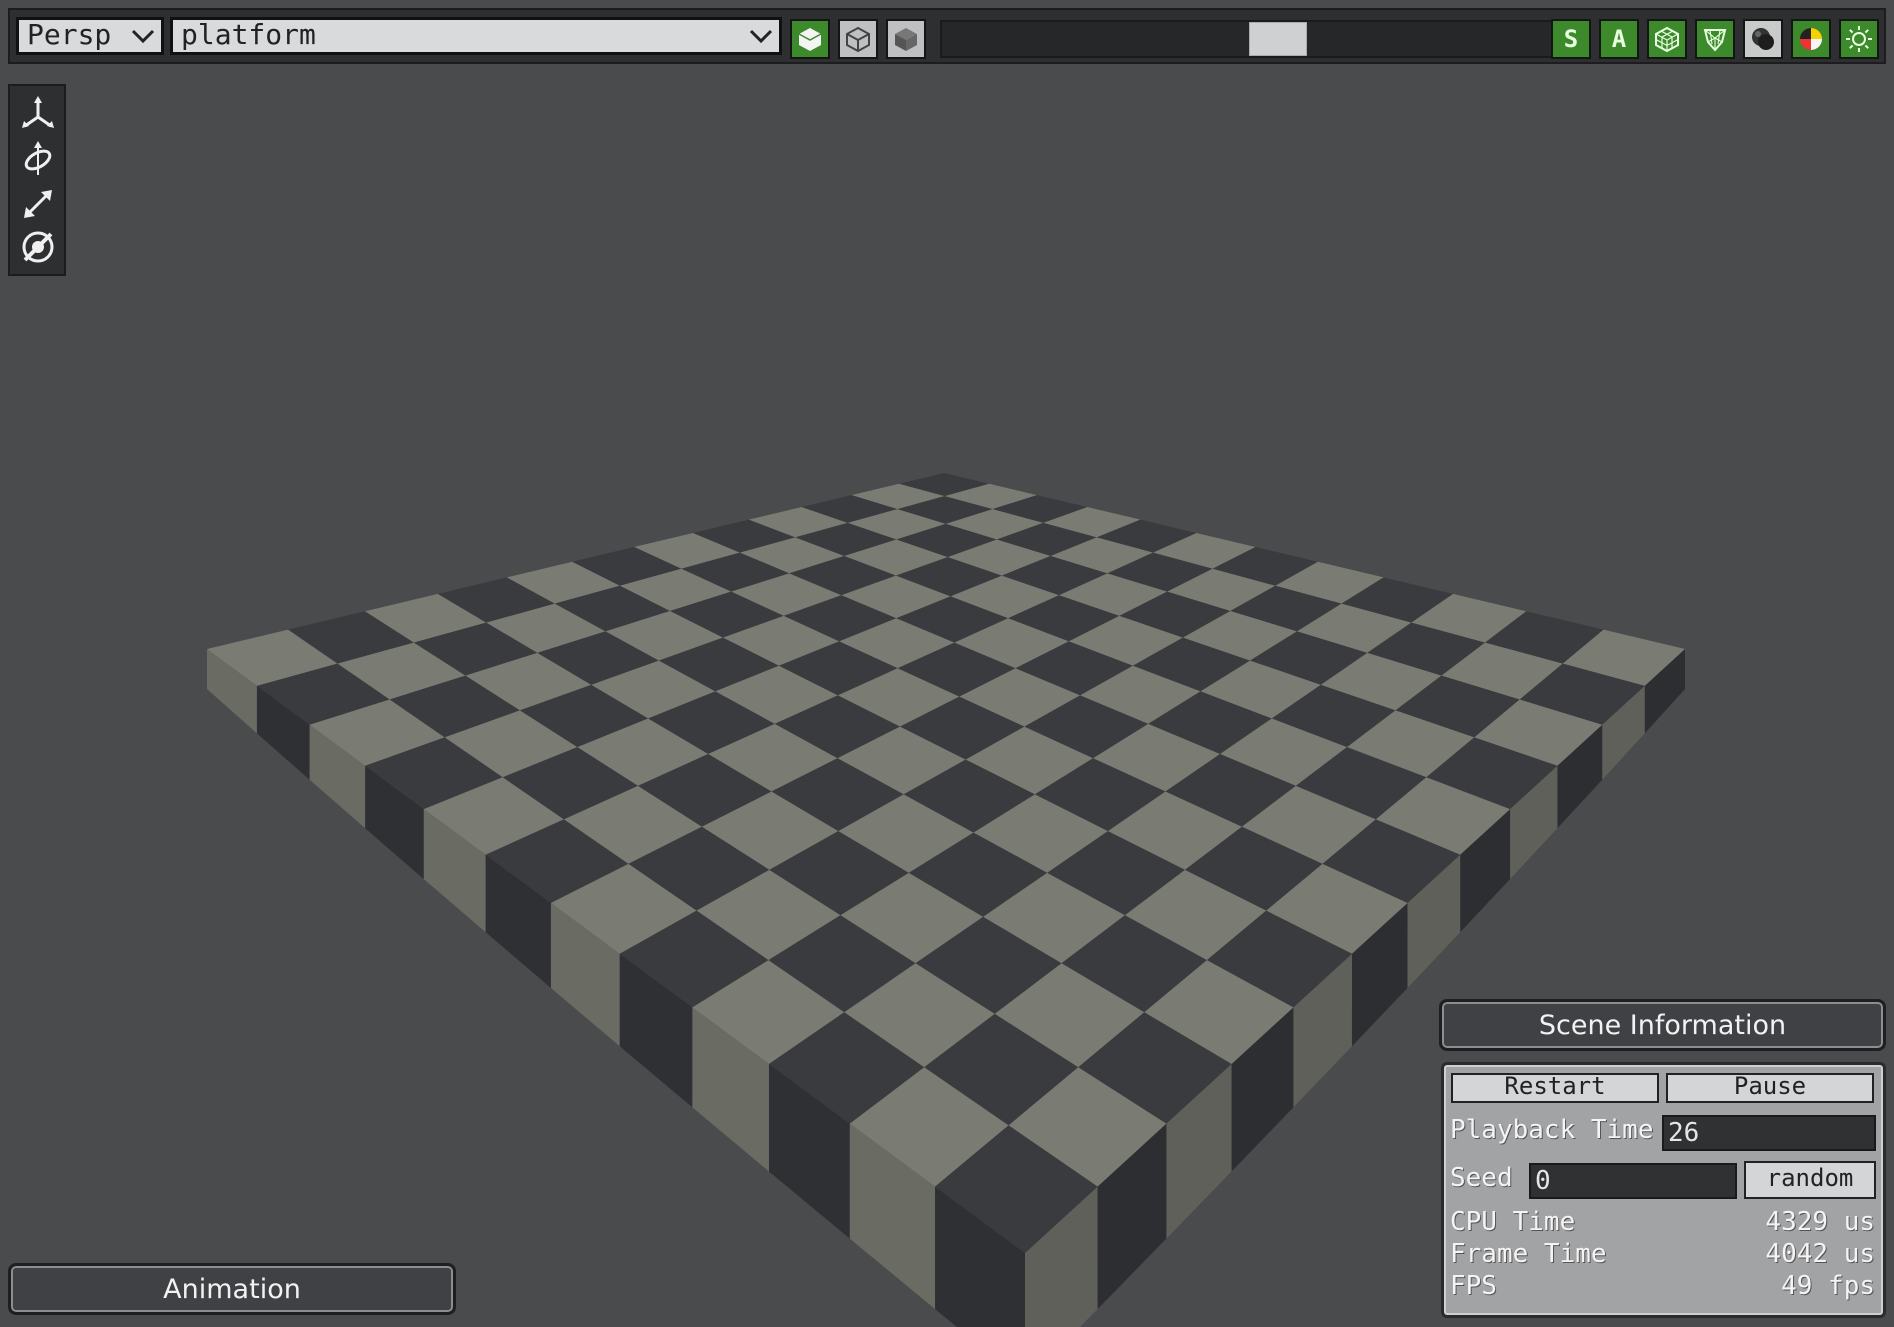 The width and height of the screenshot is (1894, 1327). Describe the element at coordinates (69, 34) in the screenshot. I see `view-mode-value: Persp` at that location.